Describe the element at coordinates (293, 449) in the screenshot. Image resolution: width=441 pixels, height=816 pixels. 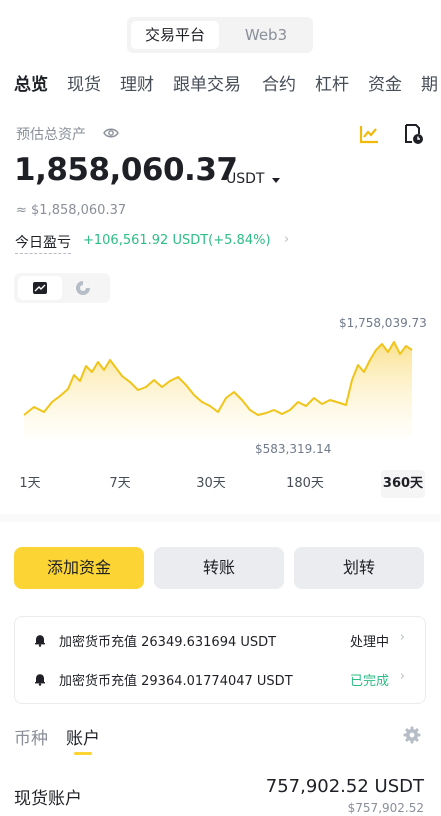
I see `chart-low-label: $583,319.14` at that location.